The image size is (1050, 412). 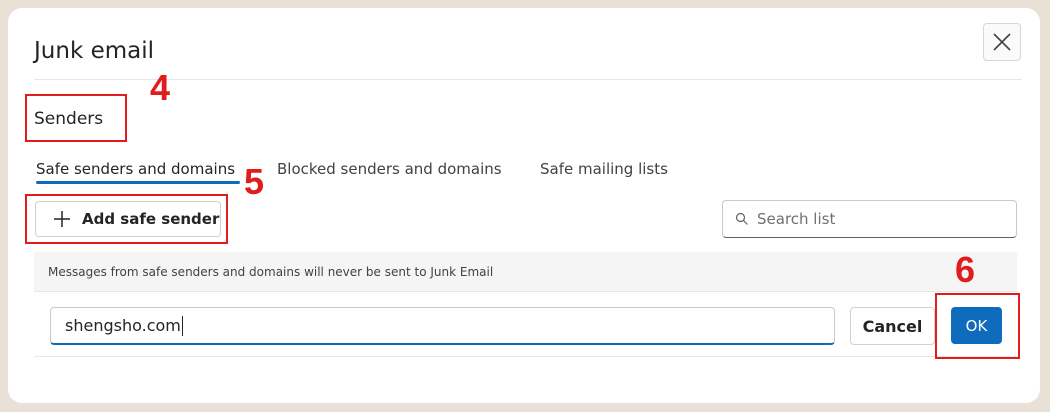 I want to click on search-input: Search list, so click(x=869, y=219).